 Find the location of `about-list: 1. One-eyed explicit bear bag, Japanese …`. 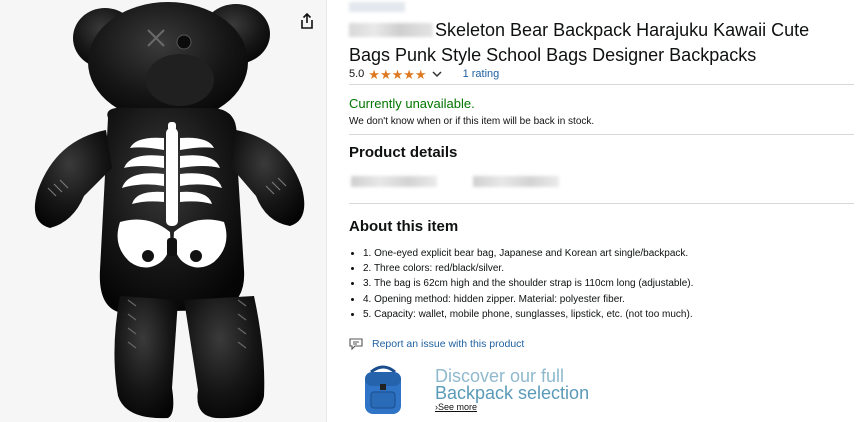

about-list: 1. One-eyed explicit bear bag, Japanese … is located at coordinates (521, 284).